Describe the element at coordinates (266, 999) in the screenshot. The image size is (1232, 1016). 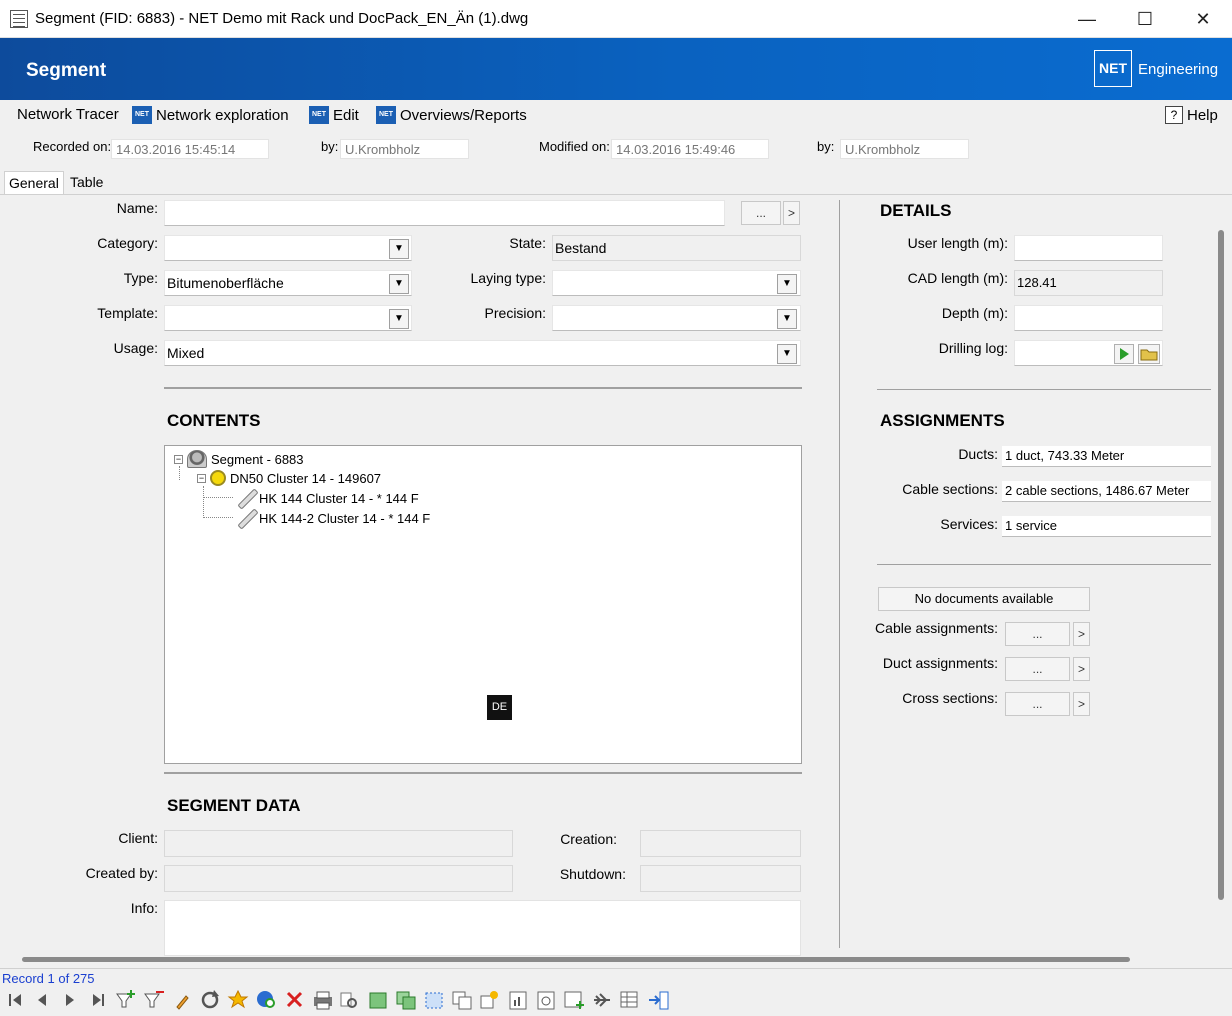
I see `globe-zoom-icon` at that location.